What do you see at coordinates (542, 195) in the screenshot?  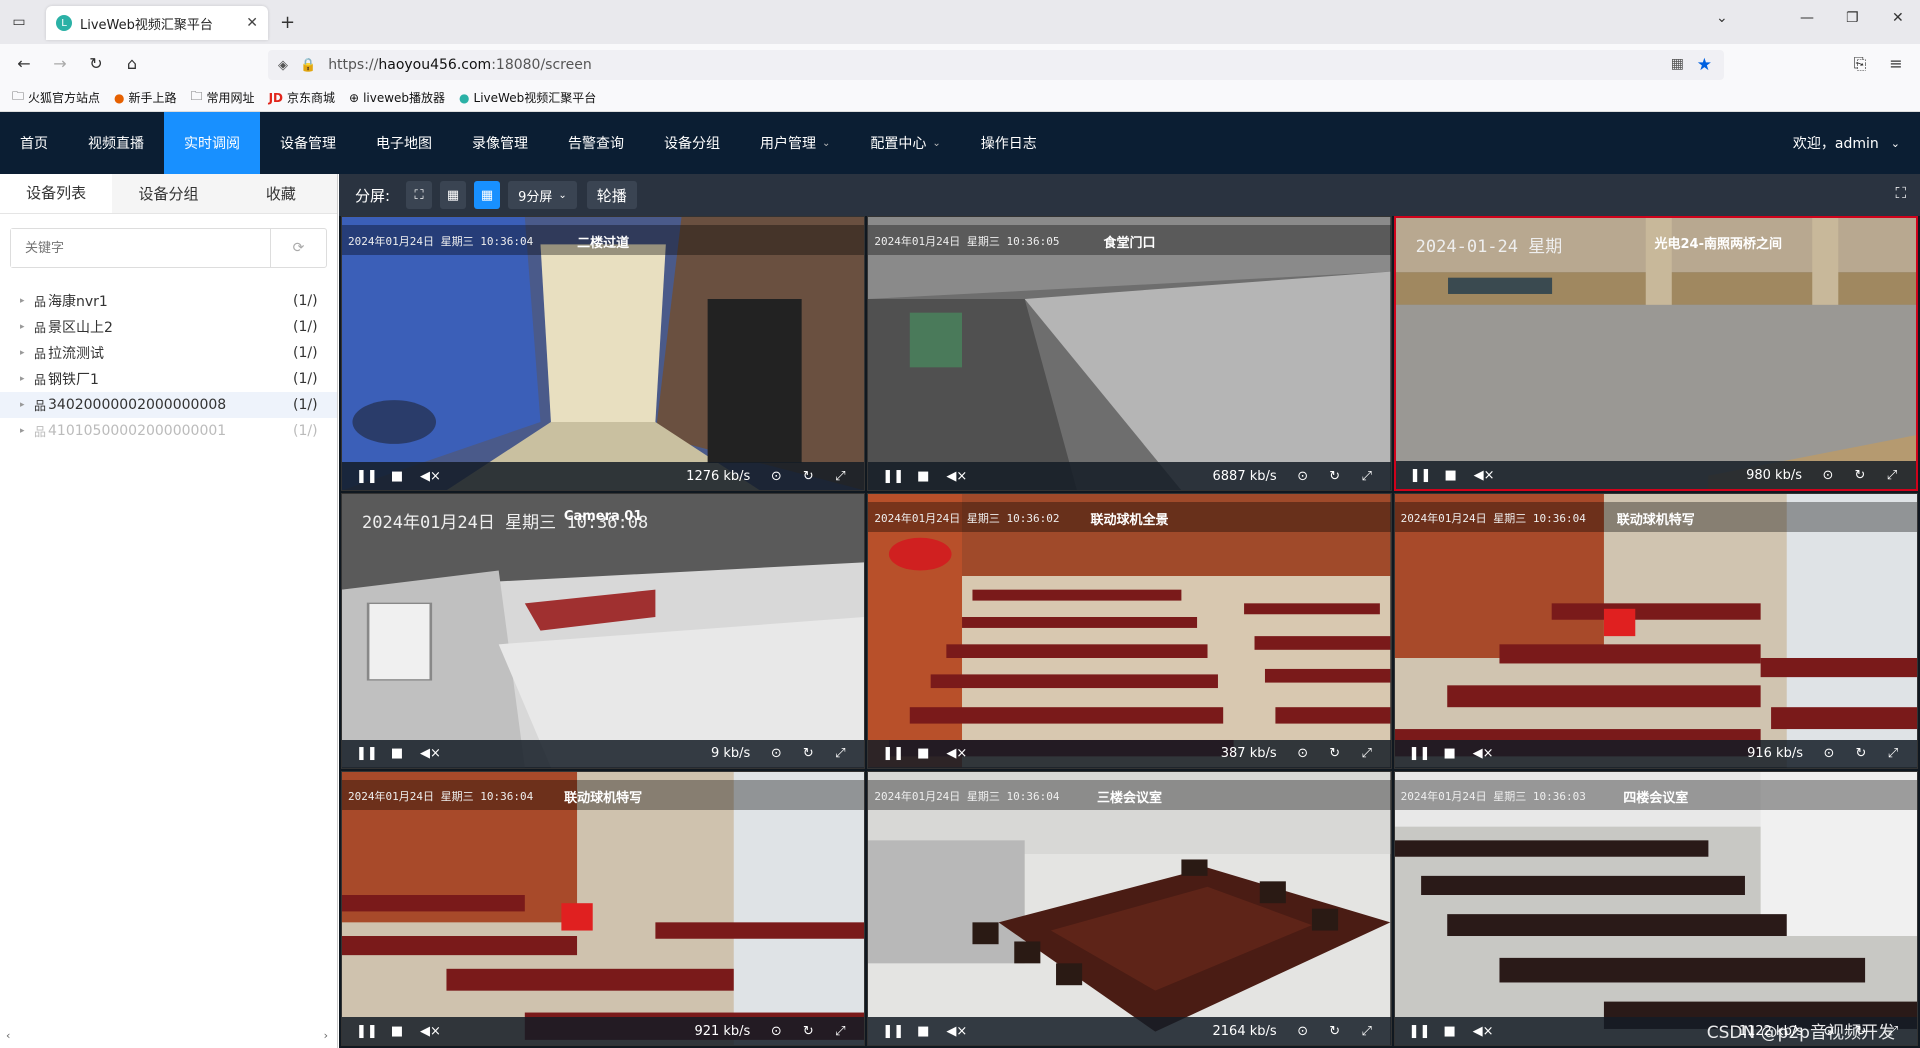 I see `split-select: 9分屏 ⌄` at bounding box center [542, 195].